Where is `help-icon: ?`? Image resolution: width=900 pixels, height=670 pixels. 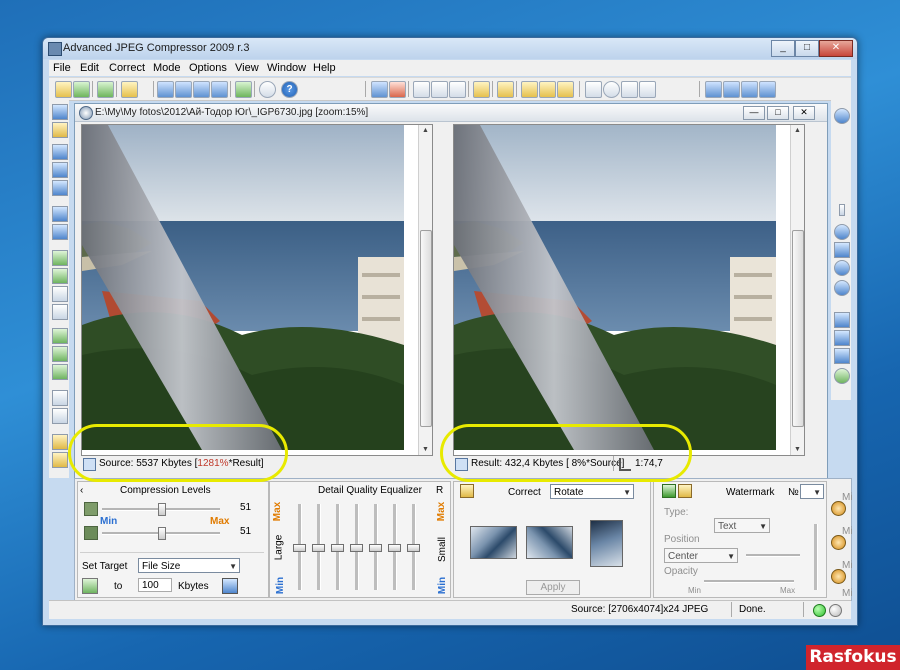 help-icon: ? is located at coordinates (289, 89).